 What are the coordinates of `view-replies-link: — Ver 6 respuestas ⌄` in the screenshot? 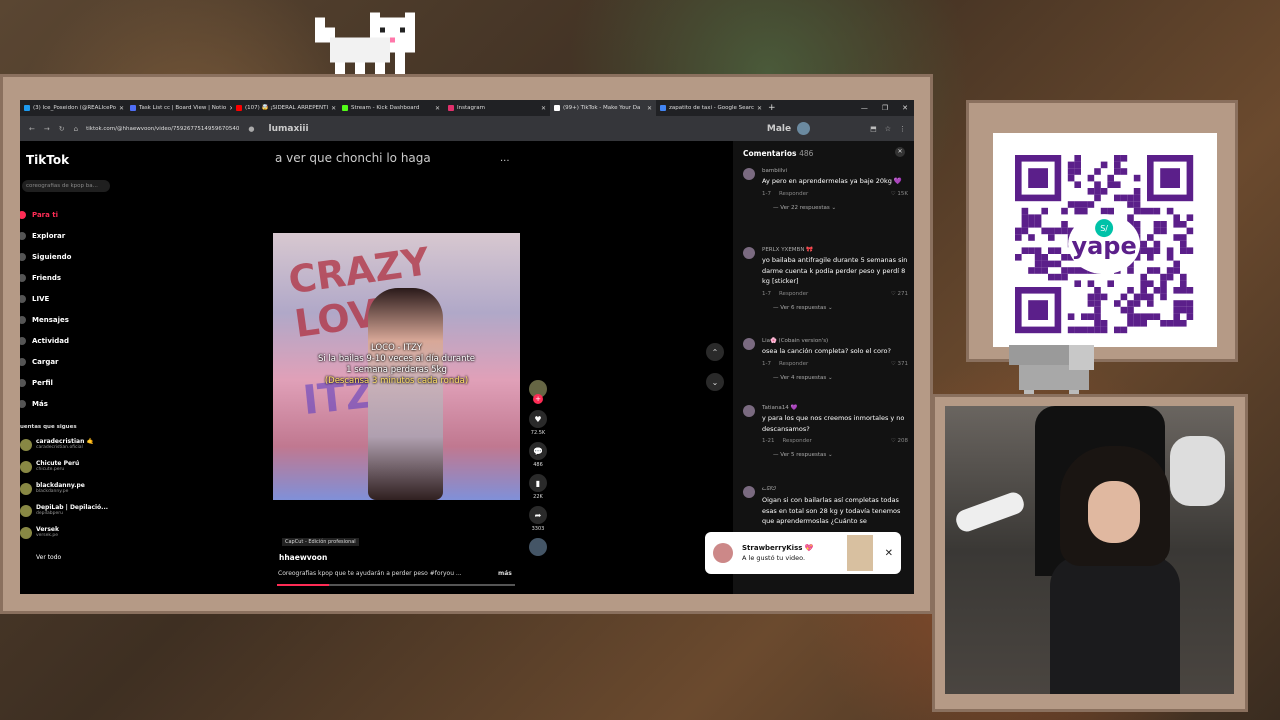 It's located at (840, 308).